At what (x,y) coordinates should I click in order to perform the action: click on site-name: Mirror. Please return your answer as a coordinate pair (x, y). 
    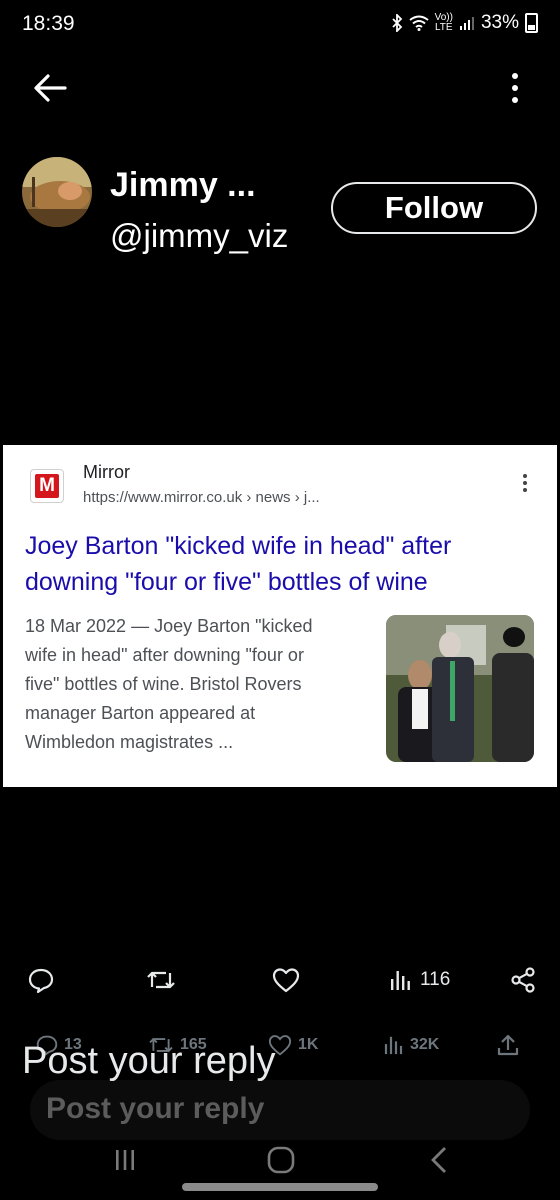
    Looking at the image, I should click on (106, 472).